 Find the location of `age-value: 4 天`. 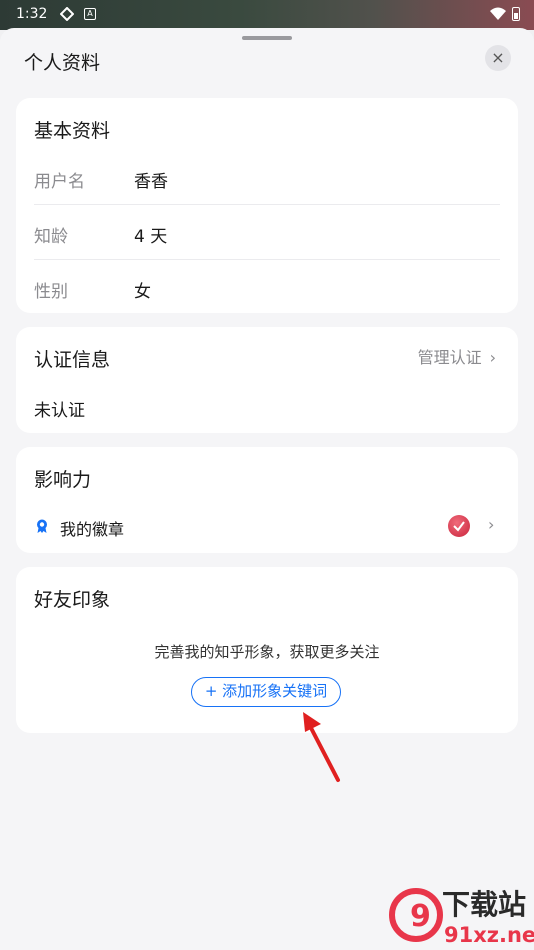

age-value: 4 天 is located at coordinates (151, 237).